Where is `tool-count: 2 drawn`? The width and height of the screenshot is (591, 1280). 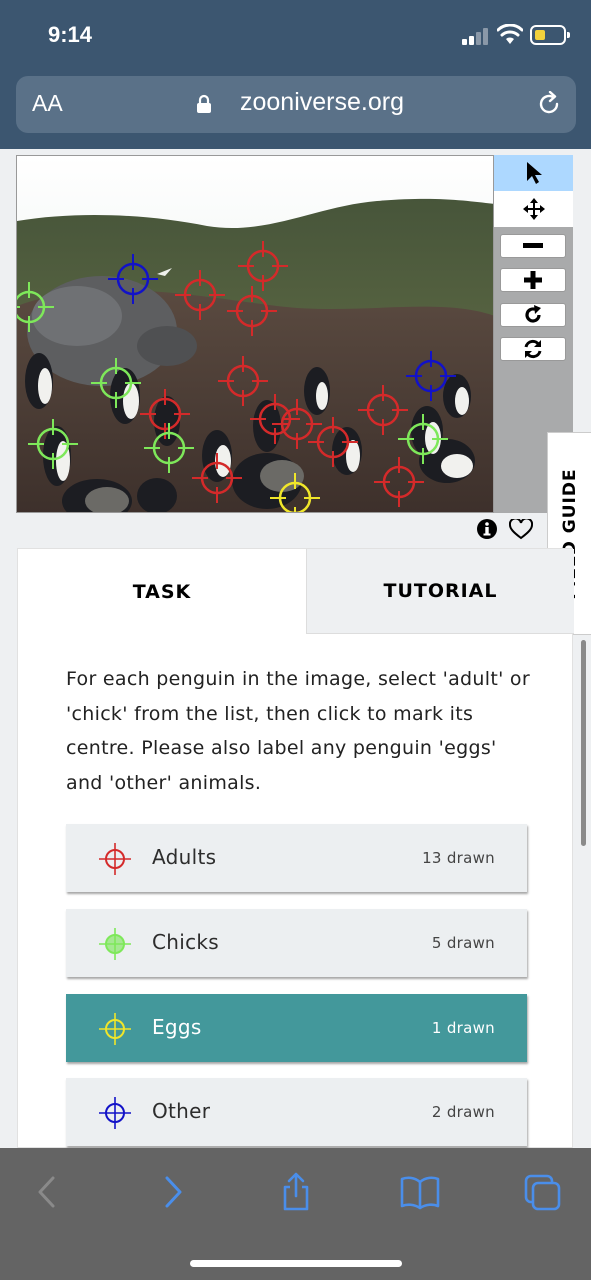
tool-count: 2 drawn is located at coordinates (463, 1112).